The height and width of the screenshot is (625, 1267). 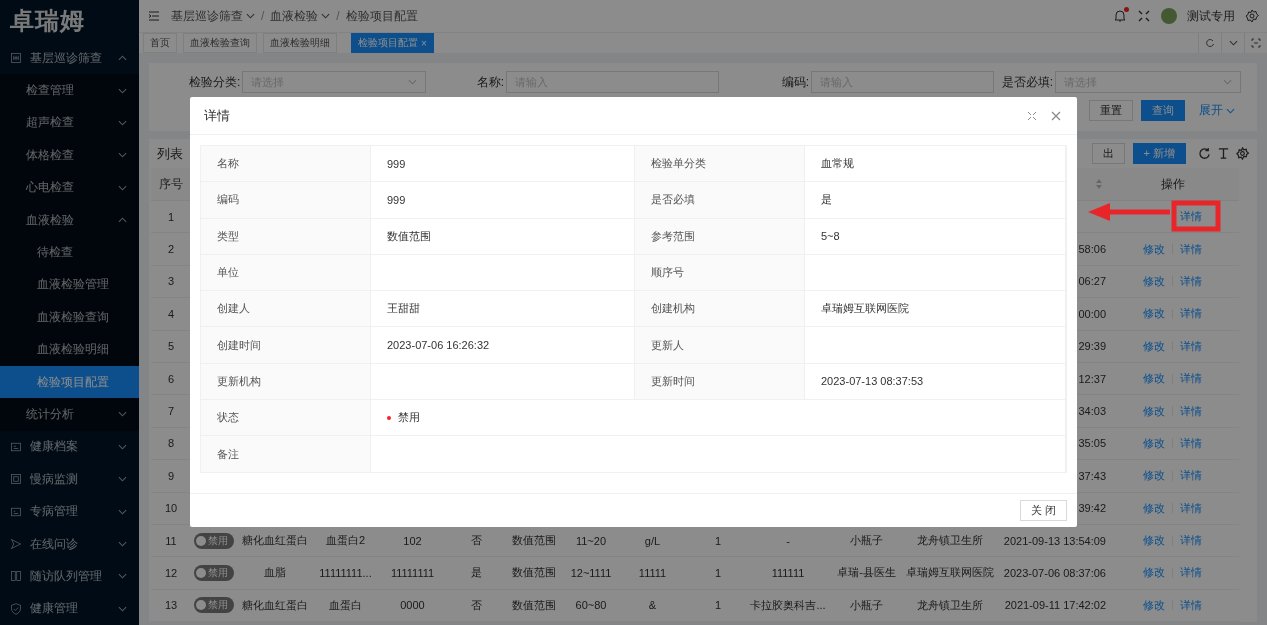 What do you see at coordinates (476, 541) in the screenshot?
I see `table-cell: 否` at bounding box center [476, 541].